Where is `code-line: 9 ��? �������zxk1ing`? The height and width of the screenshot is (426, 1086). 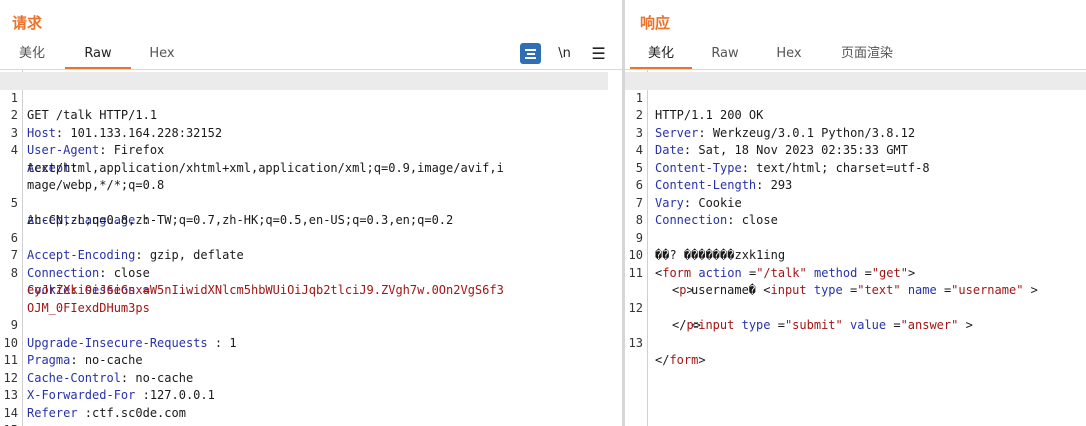 code-line: 9 ��? �������zxk1ing is located at coordinates (855, 237).